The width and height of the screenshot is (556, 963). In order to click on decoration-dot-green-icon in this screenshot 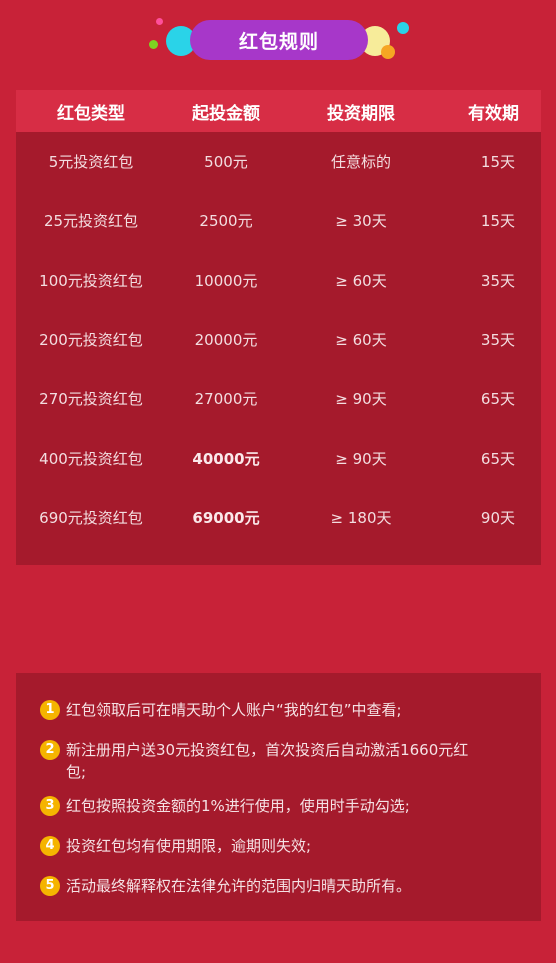, I will do `click(153, 44)`.